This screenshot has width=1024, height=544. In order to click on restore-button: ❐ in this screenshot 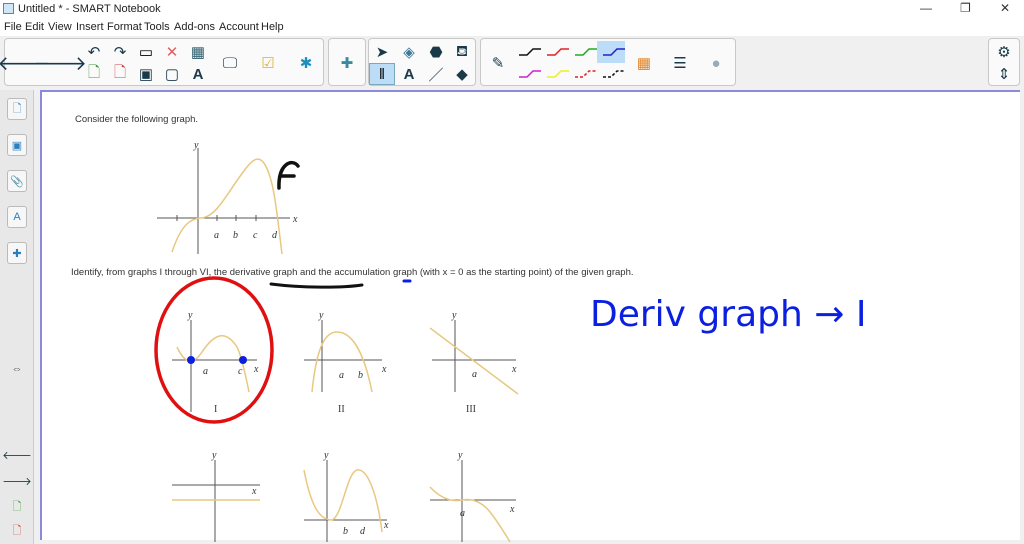, I will do `click(965, 8)`.